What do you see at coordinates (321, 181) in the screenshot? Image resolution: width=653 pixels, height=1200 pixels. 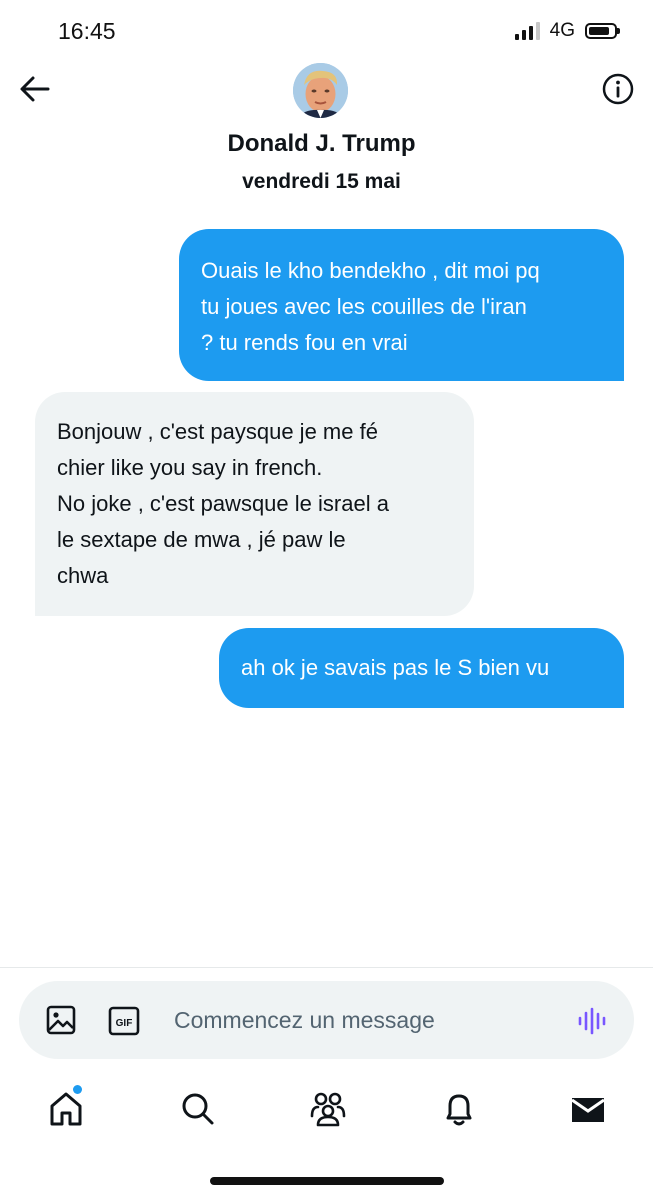 I see `conversation-date: vendredi 15 mai` at bounding box center [321, 181].